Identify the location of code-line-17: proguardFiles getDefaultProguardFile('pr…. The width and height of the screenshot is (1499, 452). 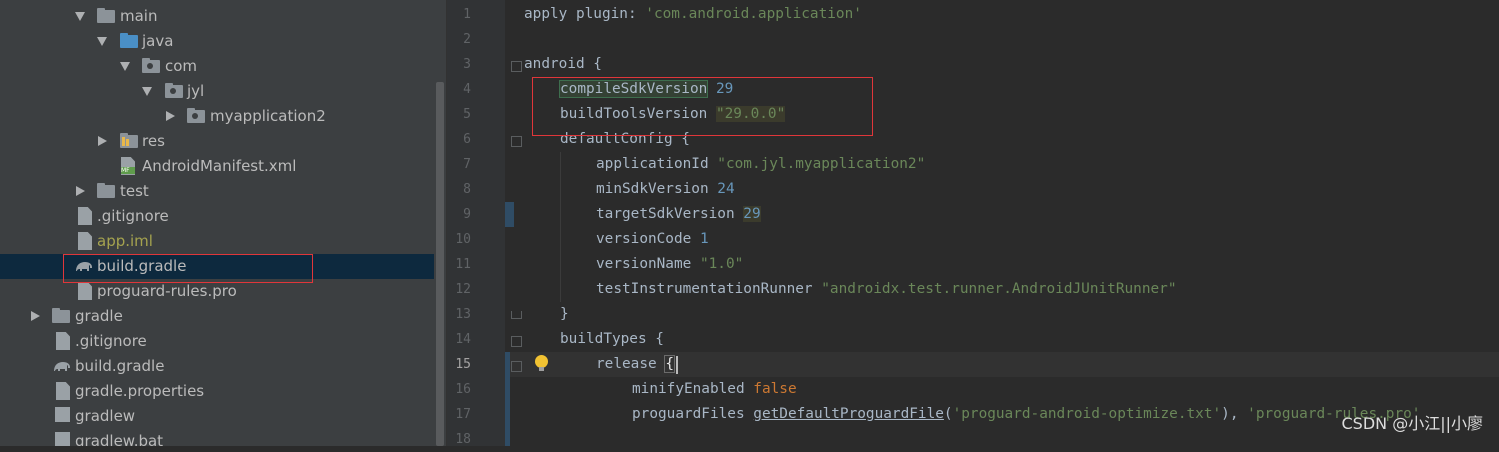
(1026, 414).